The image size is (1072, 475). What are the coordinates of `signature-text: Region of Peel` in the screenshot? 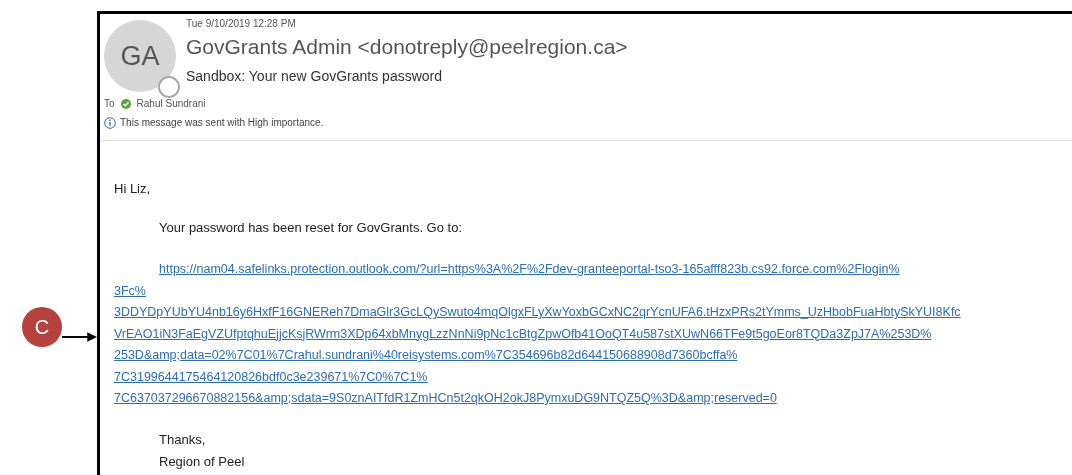 It's located at (202, 462).